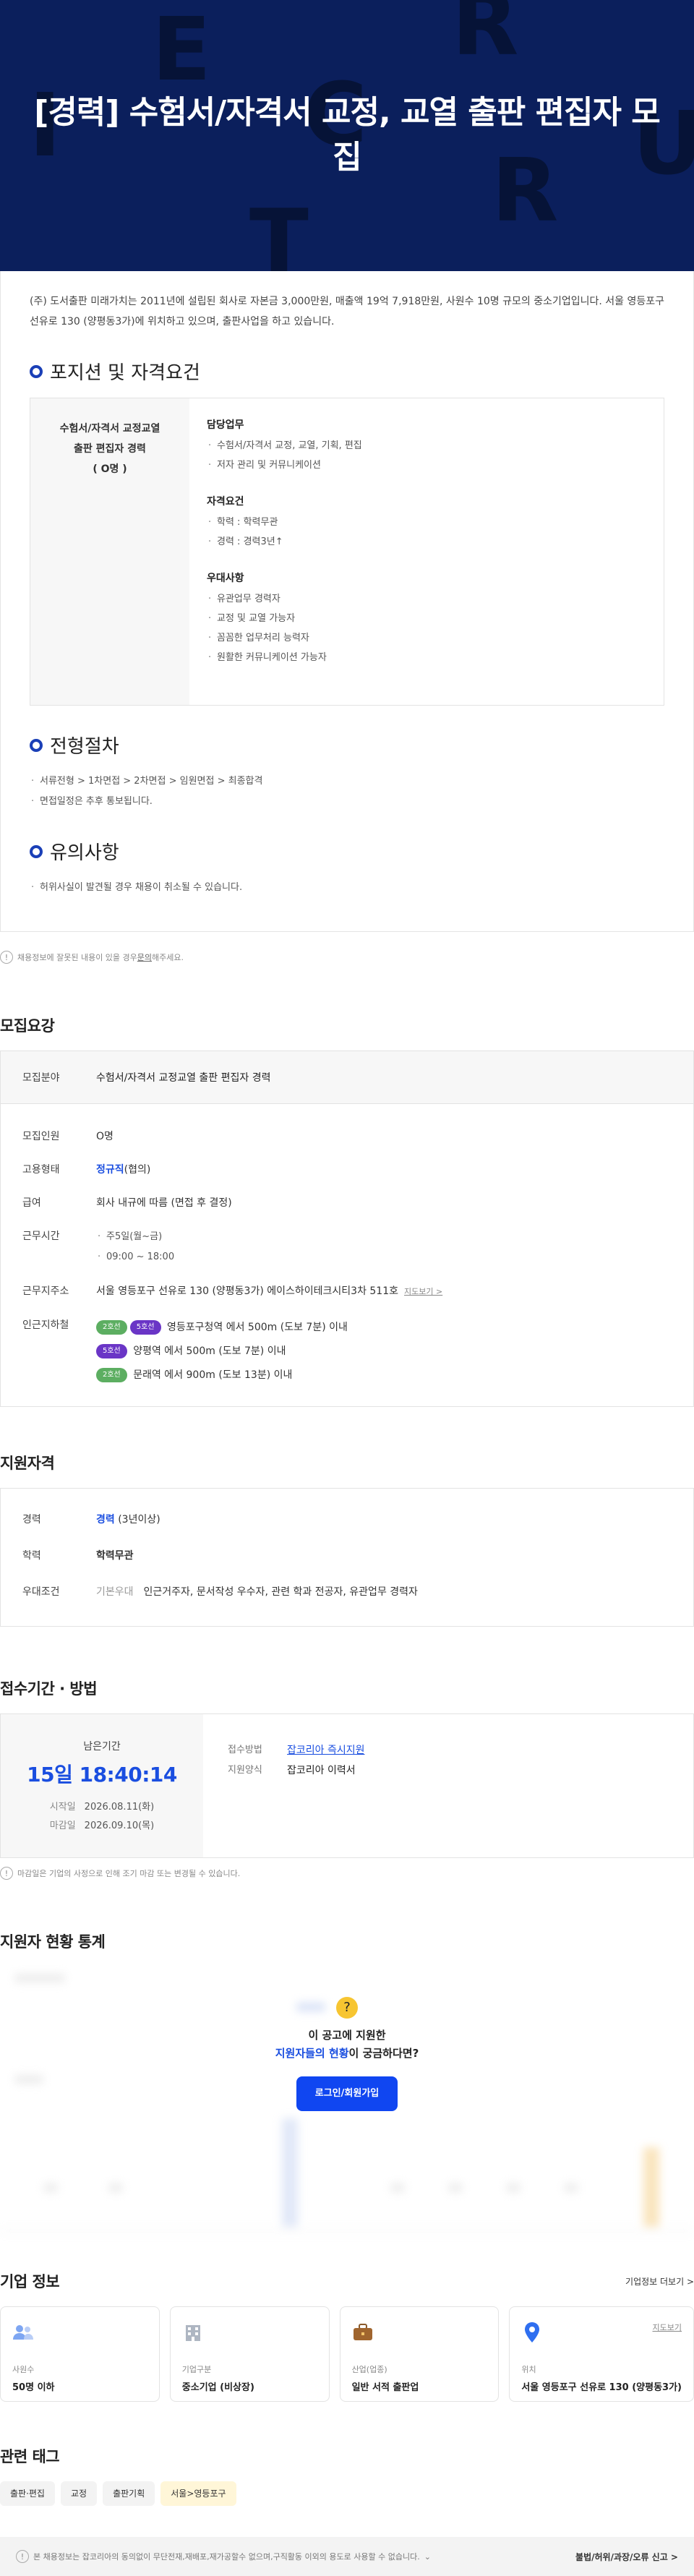 The height and width of the screenshot is (2576, 694). Describe the element at coordinates (80, 2354) in the screenshot. I see `company-card-employees: 사원수 50명 이하` at that location.